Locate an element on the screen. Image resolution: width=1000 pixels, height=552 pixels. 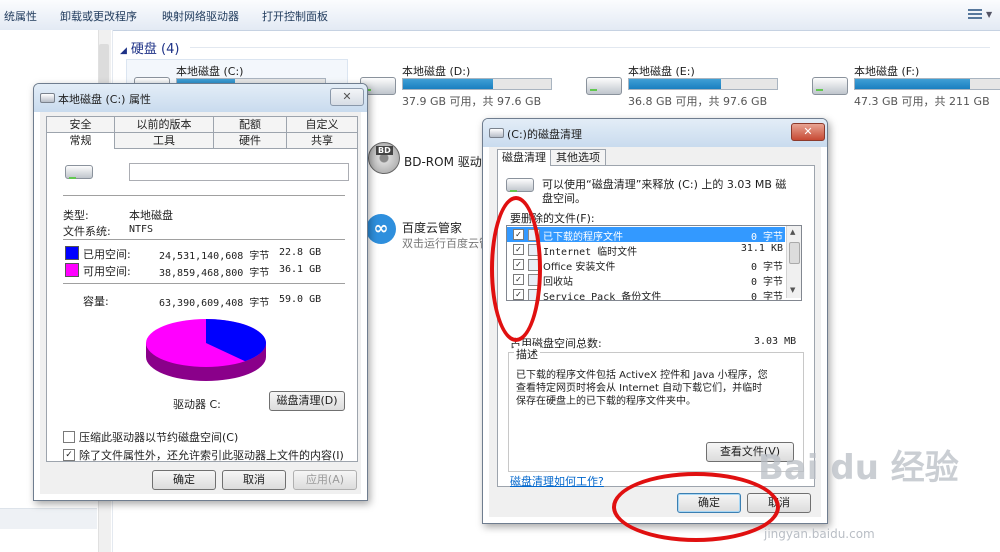
tab-quota: 配额 is located at coordinates (250, 124).